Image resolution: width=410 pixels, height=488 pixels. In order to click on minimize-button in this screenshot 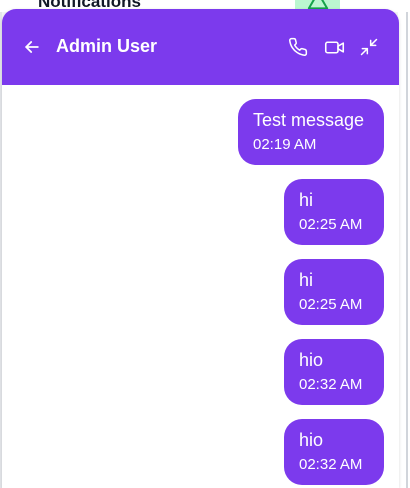, I will do `click(369, 47)`.